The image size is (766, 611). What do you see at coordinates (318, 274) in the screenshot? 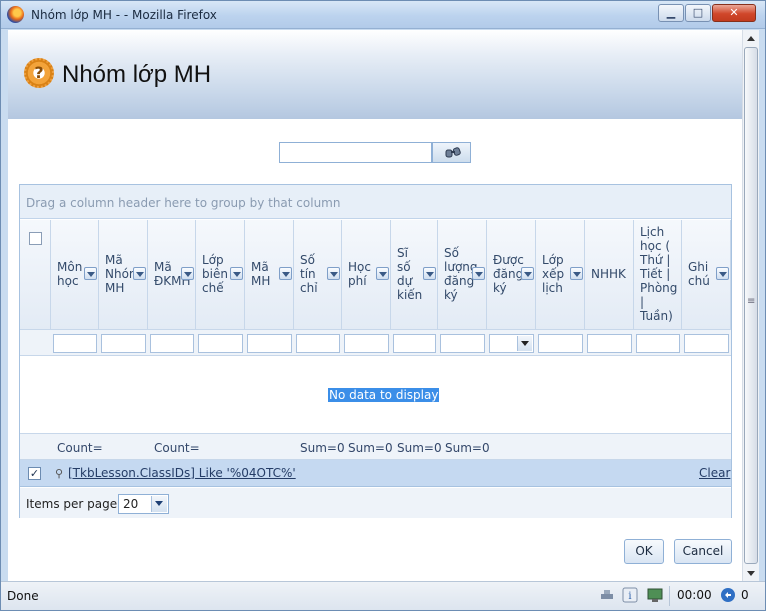
I see `column-header-so-tin-chi: Số tín chỉ` at bounding box center [318, 274].